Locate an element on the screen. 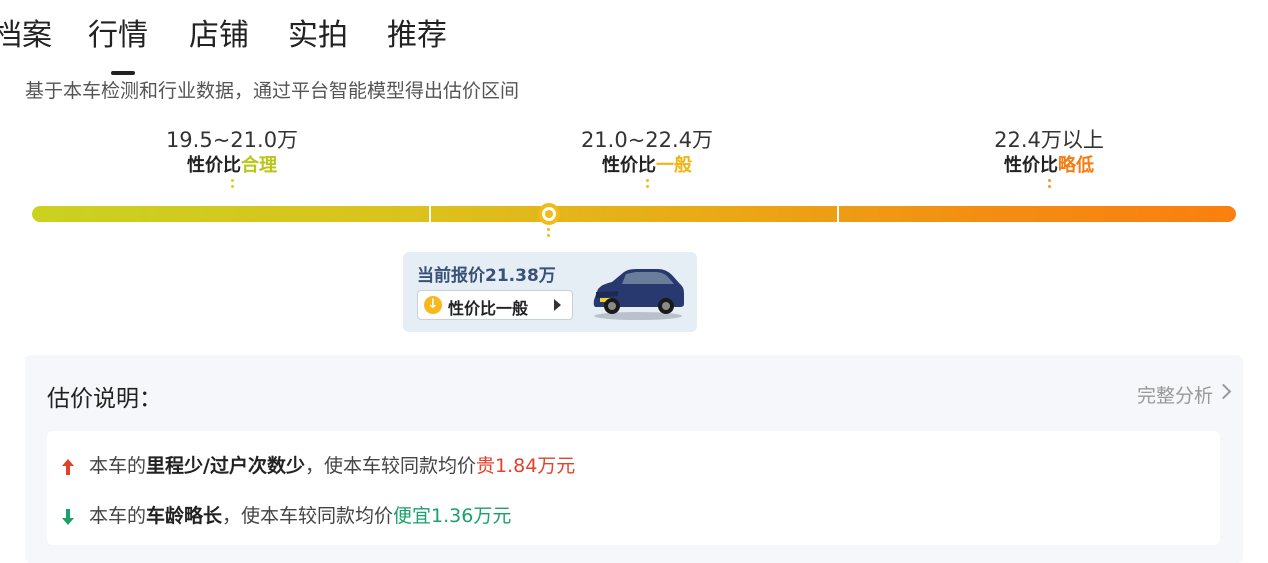  factor-highlight: 车龄略长 is located at coordinates (184, 516).